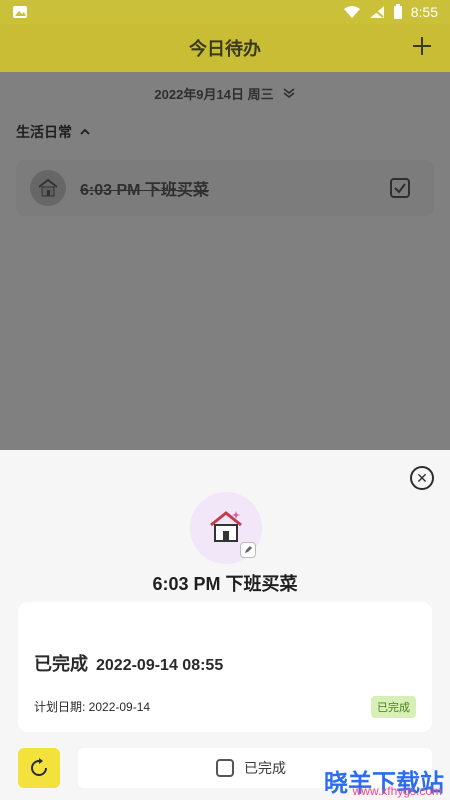 This screenshot has height=800, width=450. I want to click on undo-button, so click(39, 768).